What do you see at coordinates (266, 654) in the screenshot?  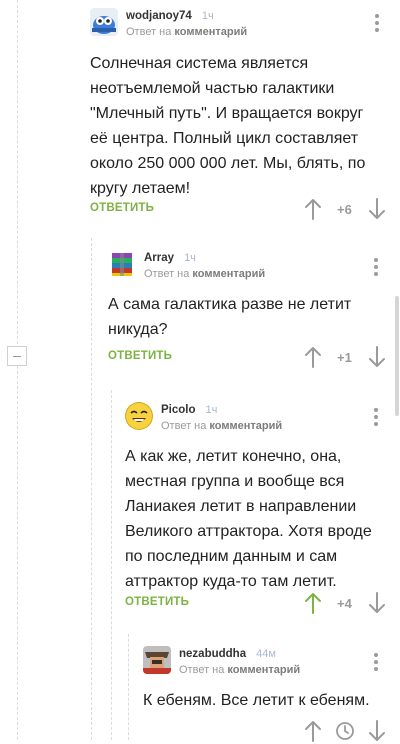 I see `comment-time: 44м` at bounding box center [266, 654].